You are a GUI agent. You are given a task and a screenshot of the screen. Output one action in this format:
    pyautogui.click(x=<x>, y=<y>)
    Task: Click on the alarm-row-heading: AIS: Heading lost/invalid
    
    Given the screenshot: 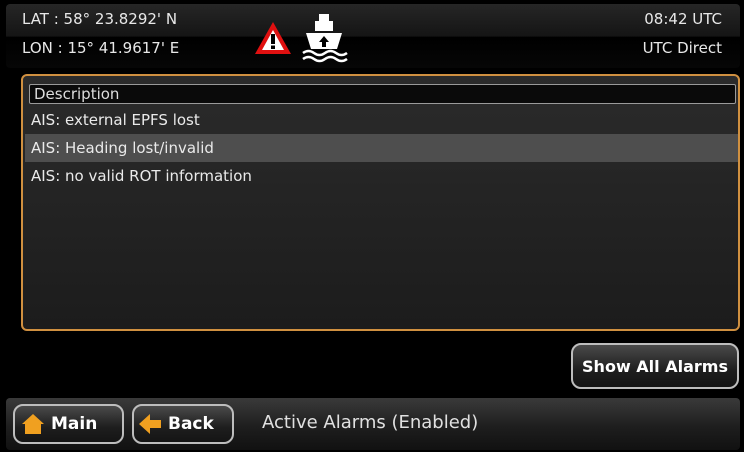 What is the action you would take?
    pyautogui.click(x=381, y=148)
    